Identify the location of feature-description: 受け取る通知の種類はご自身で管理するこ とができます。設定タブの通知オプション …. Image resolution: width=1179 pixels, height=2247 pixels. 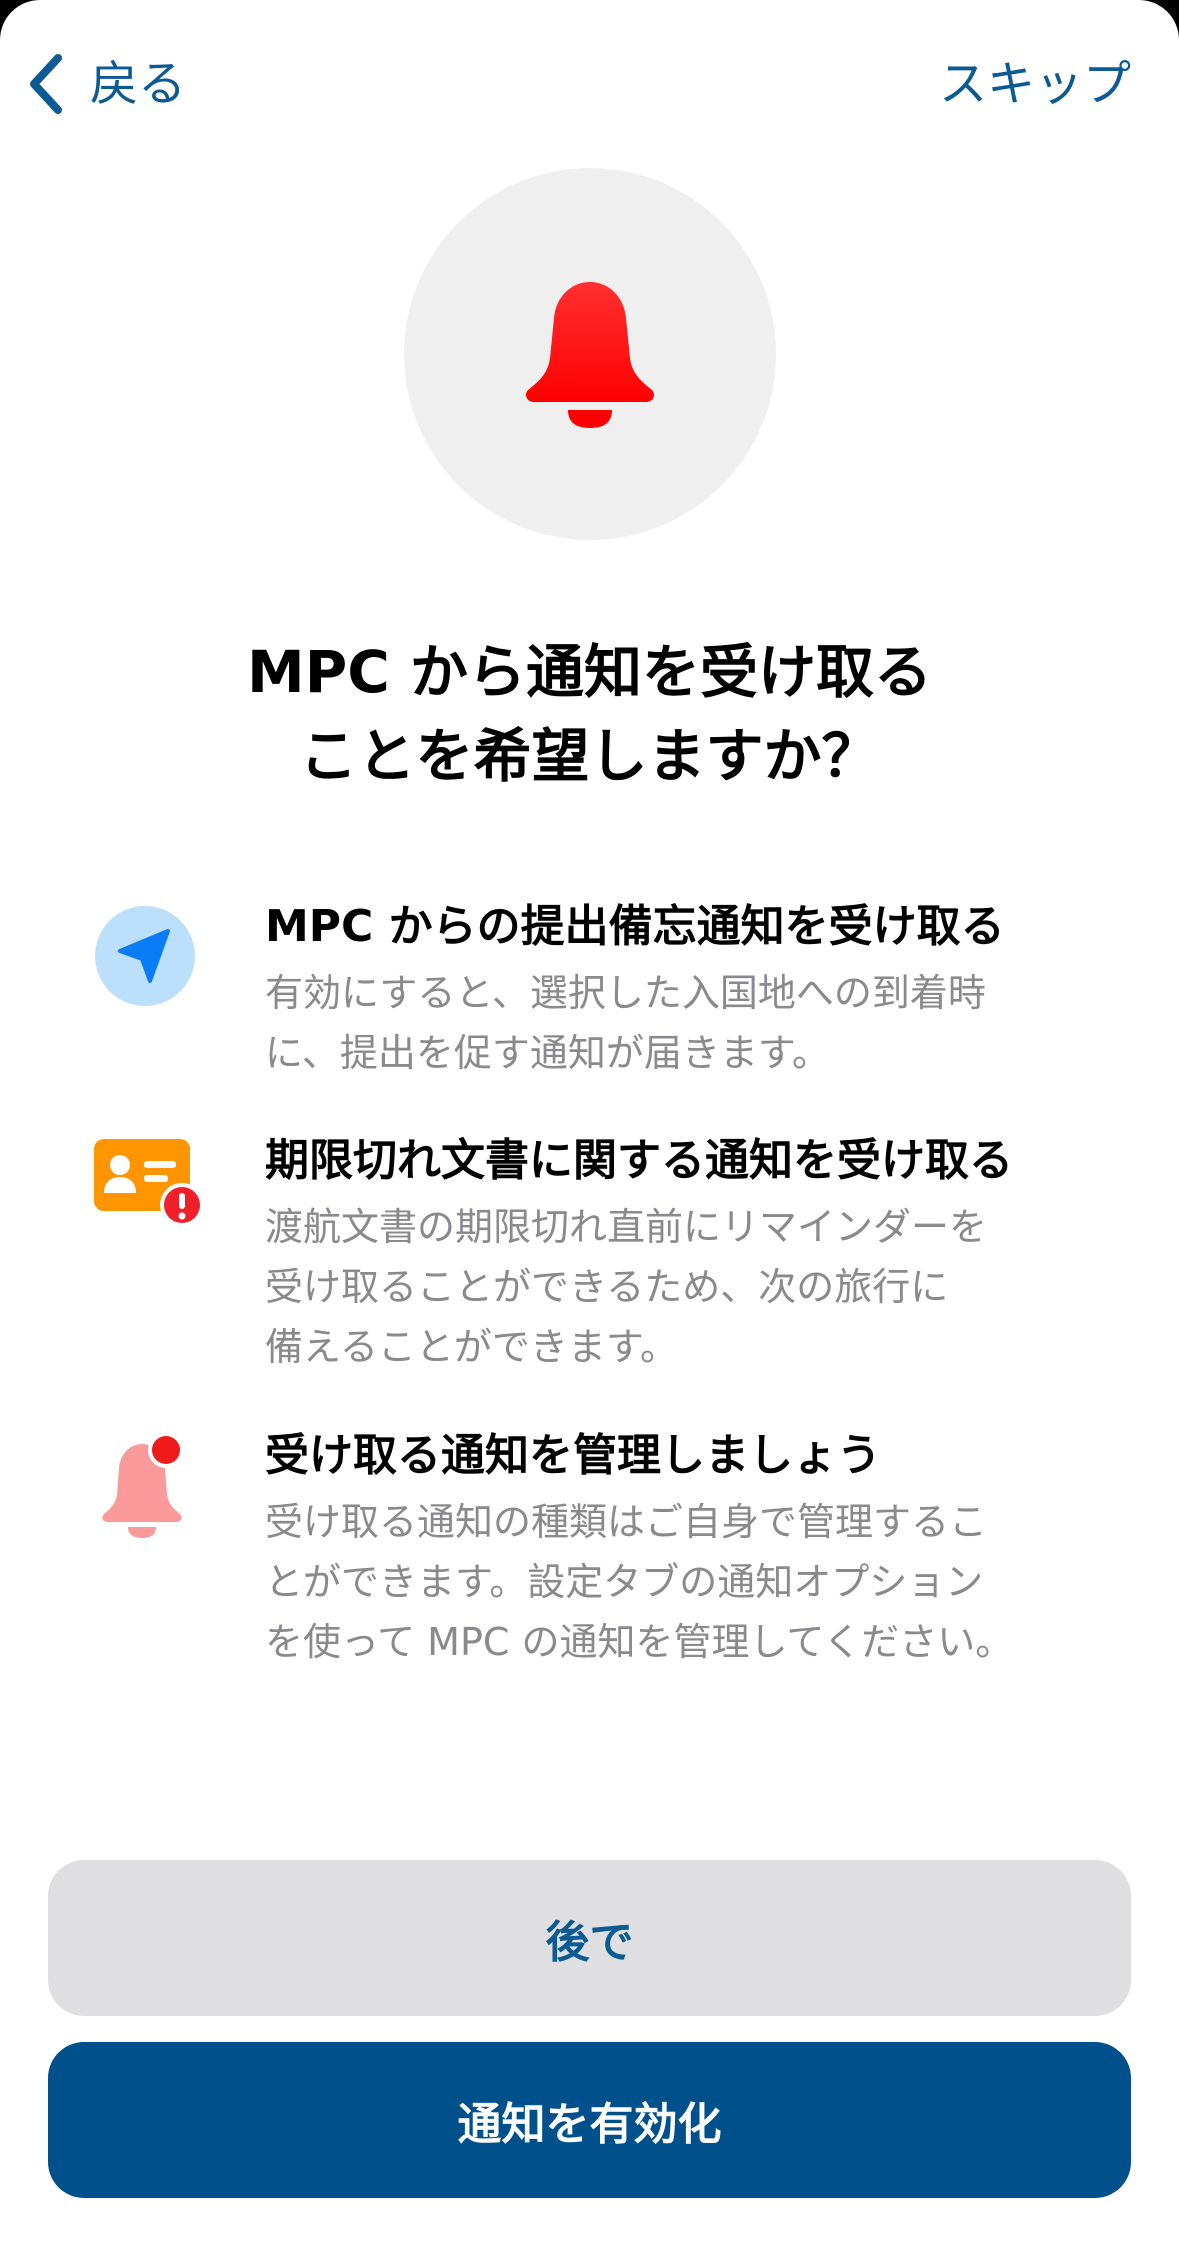
(675, 1582).